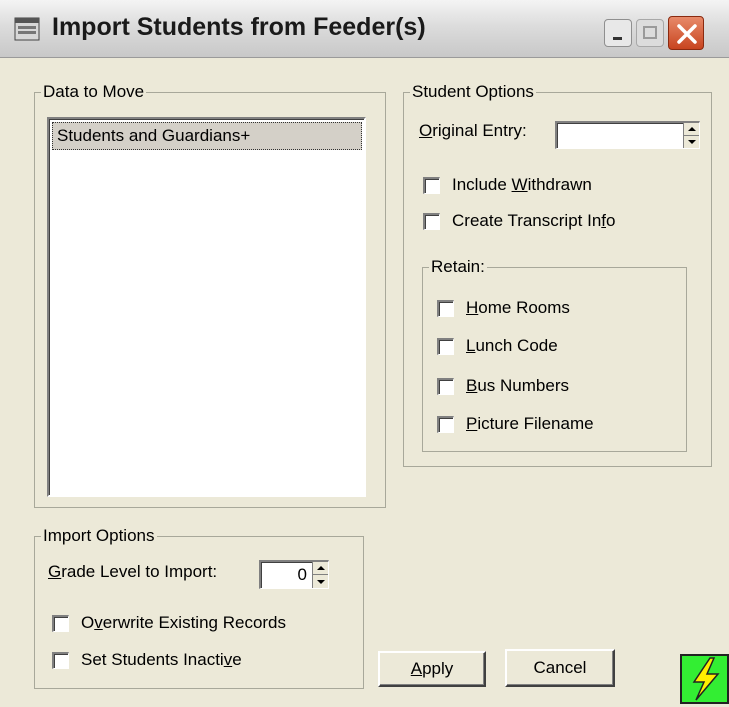  What do you see at coordinates (445, 308) in the screenshot?
I see `home-rooms-box` at bounding box center [445, 308].